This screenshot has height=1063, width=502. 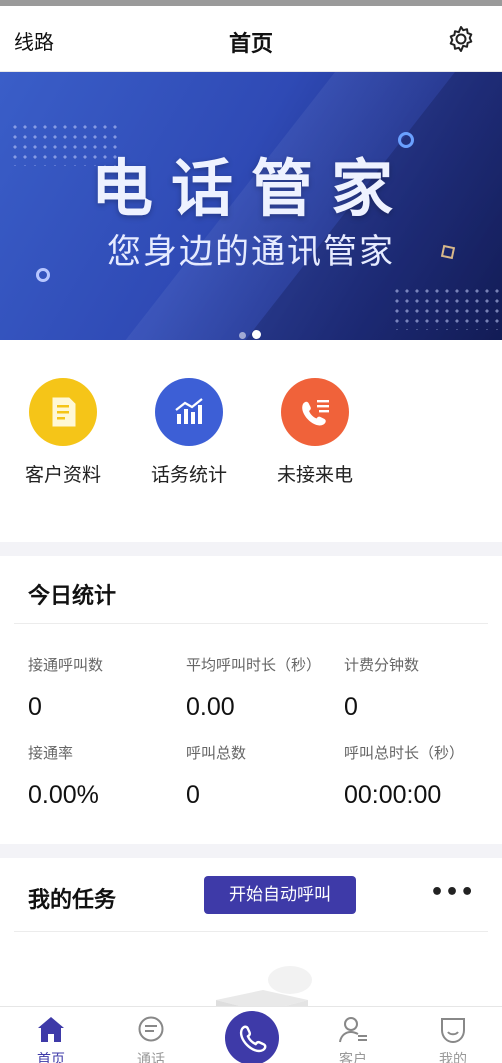 I want to click on banner-pager, so click(x=253, y=332).